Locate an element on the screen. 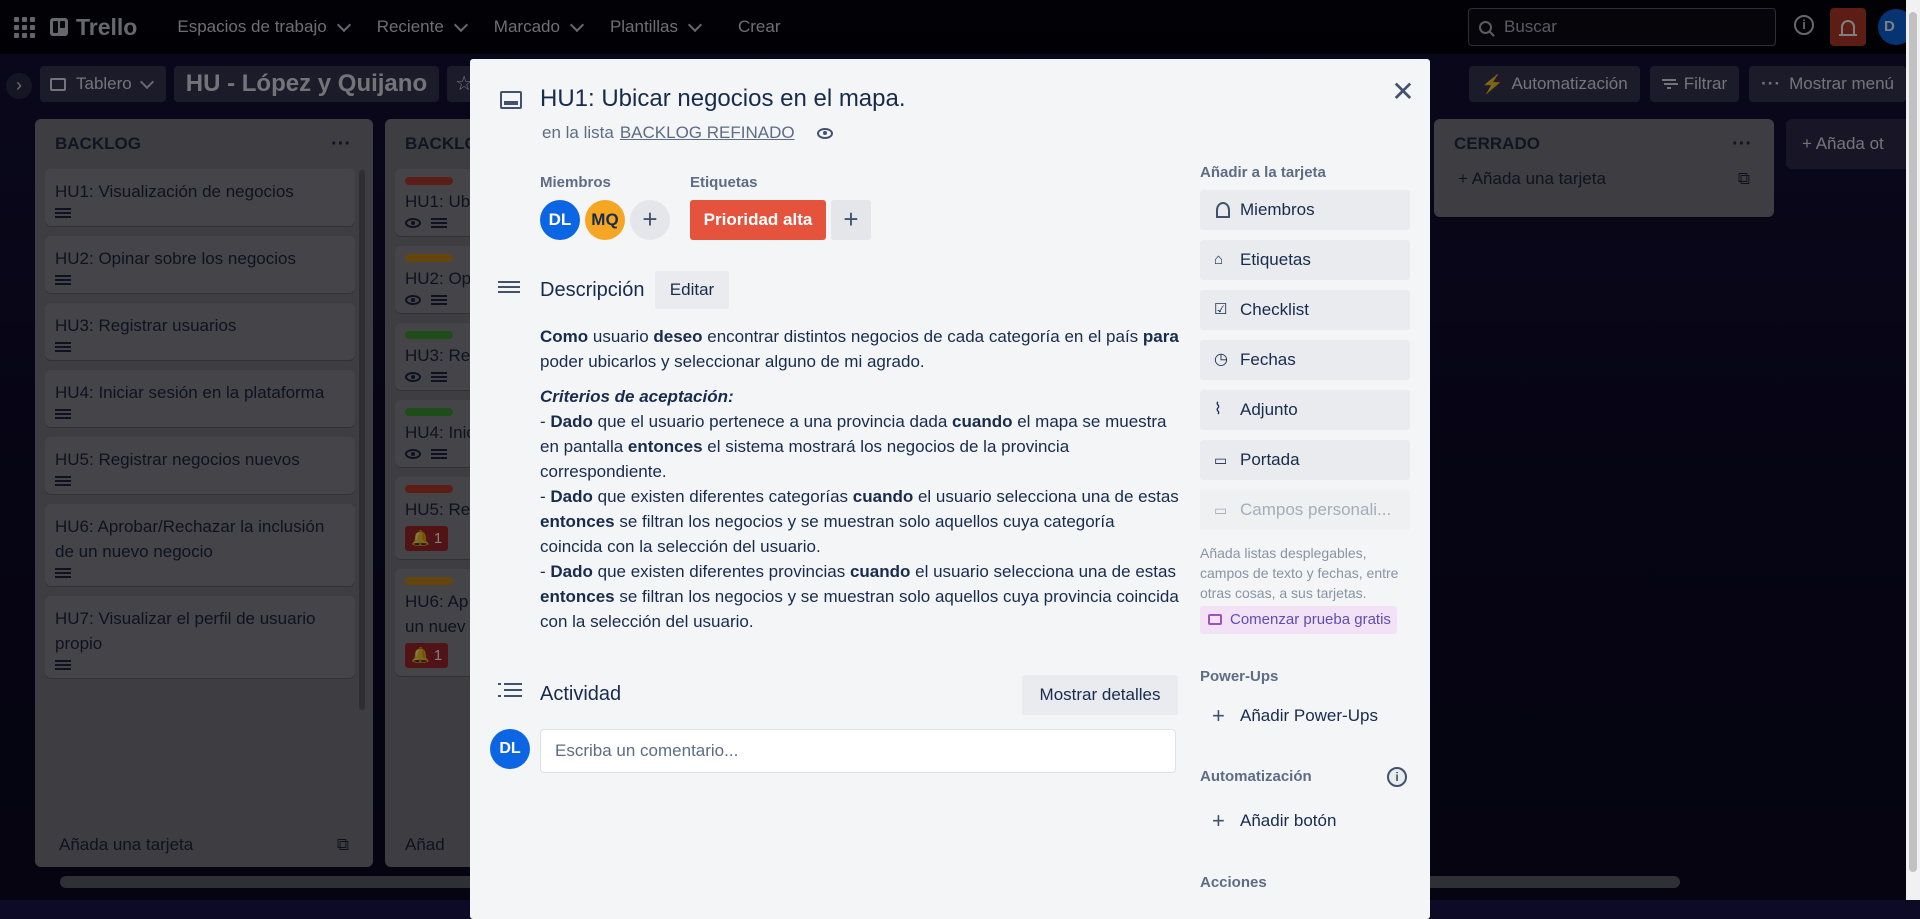 The height and width of the screenshot is (919, 1920). powerups-label: Power-Ups is located at coordinates (1239, 676).